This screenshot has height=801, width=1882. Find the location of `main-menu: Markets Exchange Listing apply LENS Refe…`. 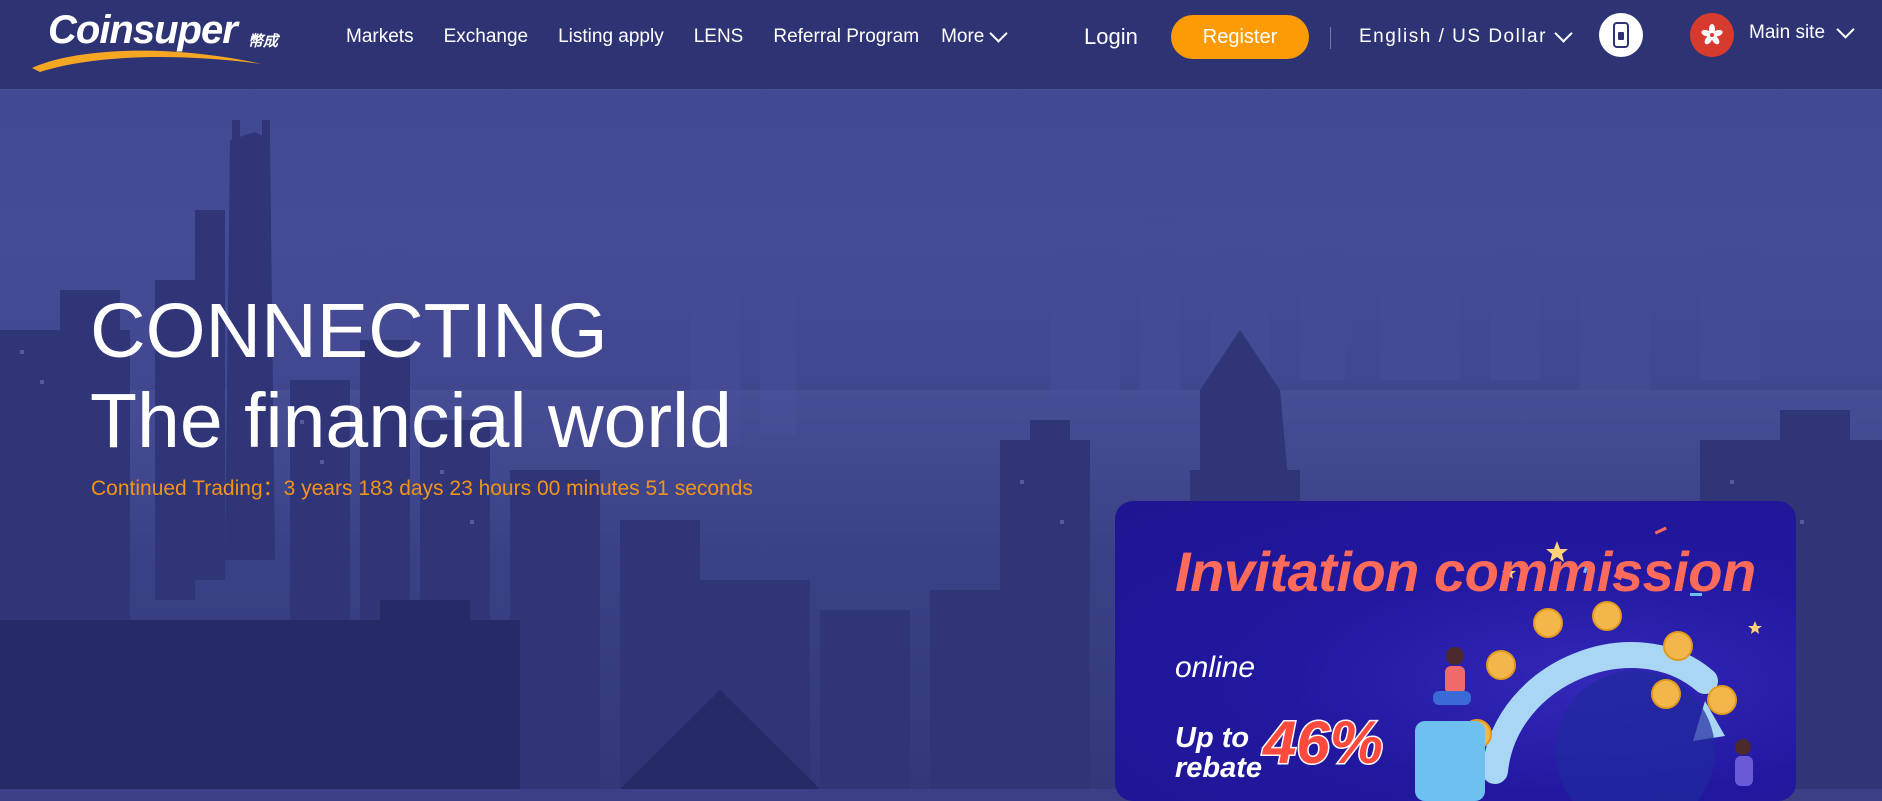

main-menu: Markets Exchange Listing apply LENS Refe… is located at coordinates (677, 37).